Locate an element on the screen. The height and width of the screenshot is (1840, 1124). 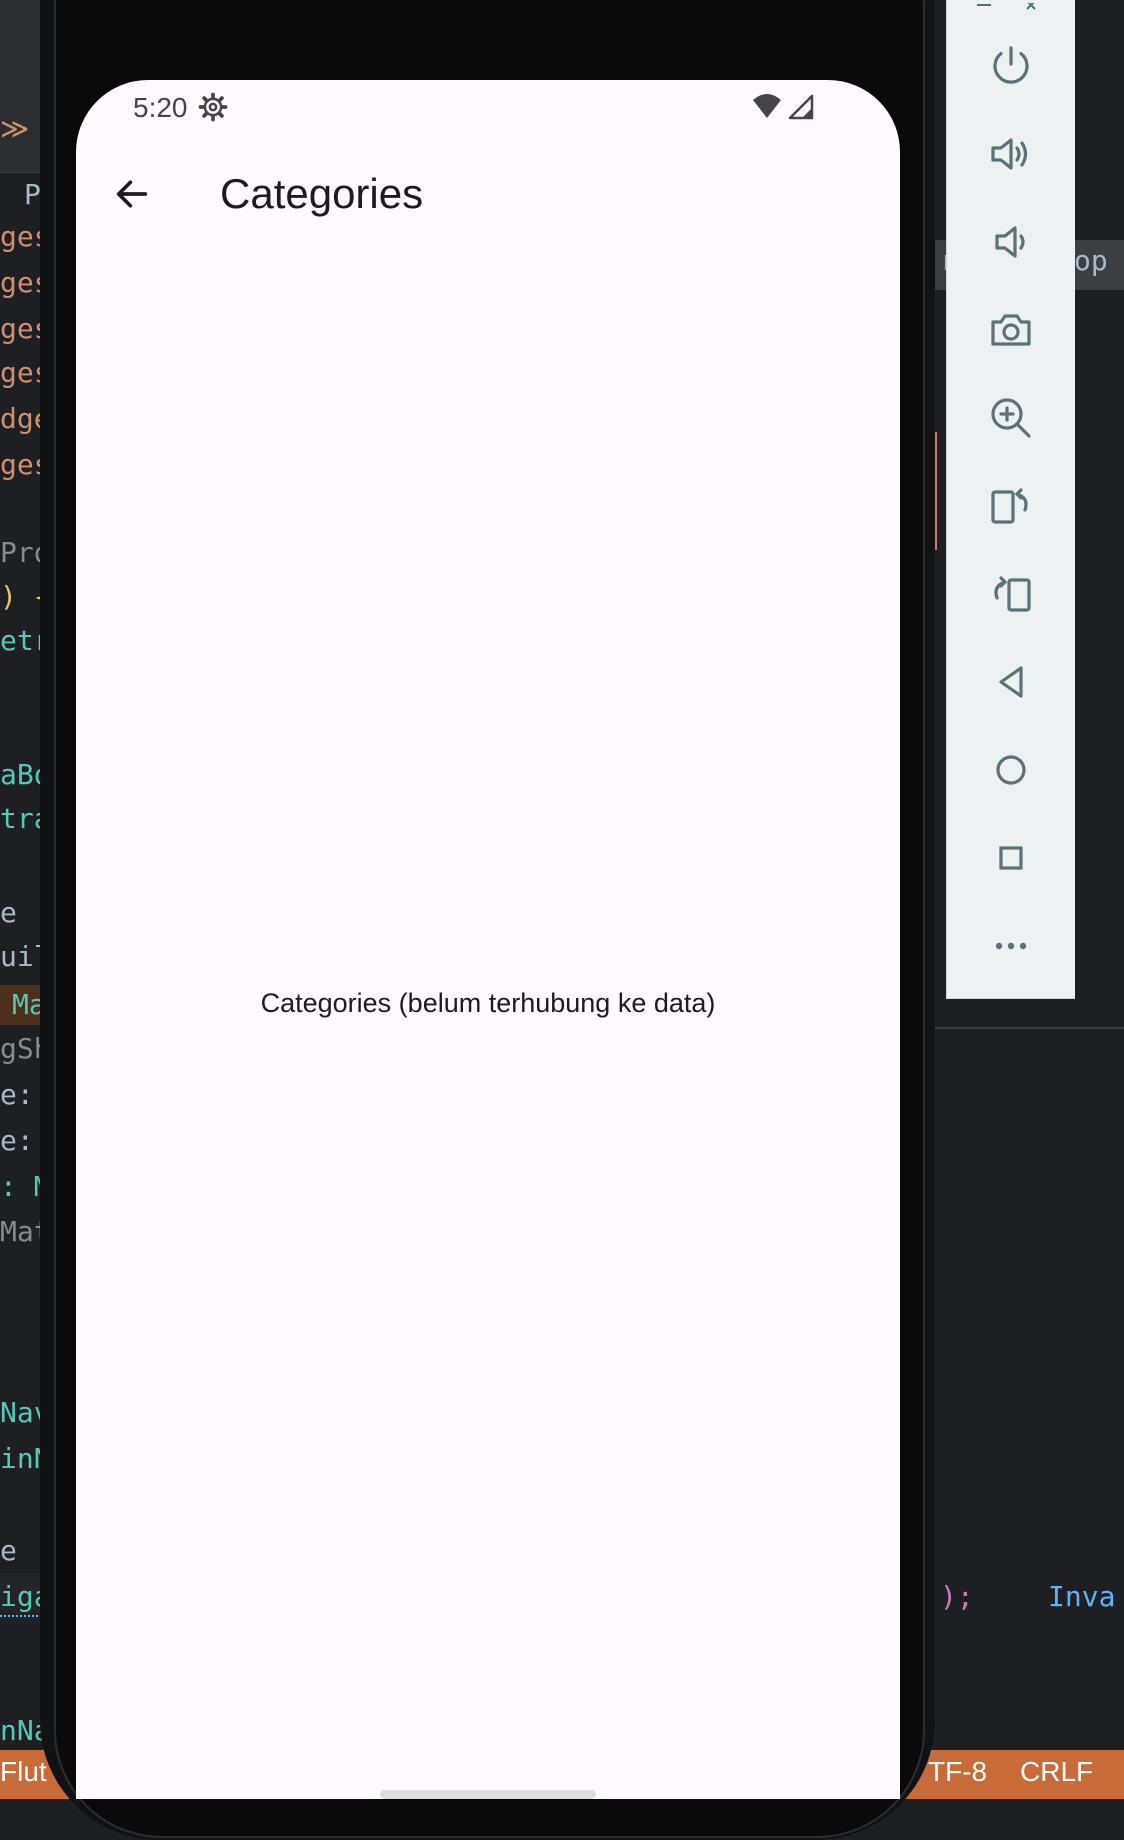
nav-home-button is located at coordinates (1011, 770).